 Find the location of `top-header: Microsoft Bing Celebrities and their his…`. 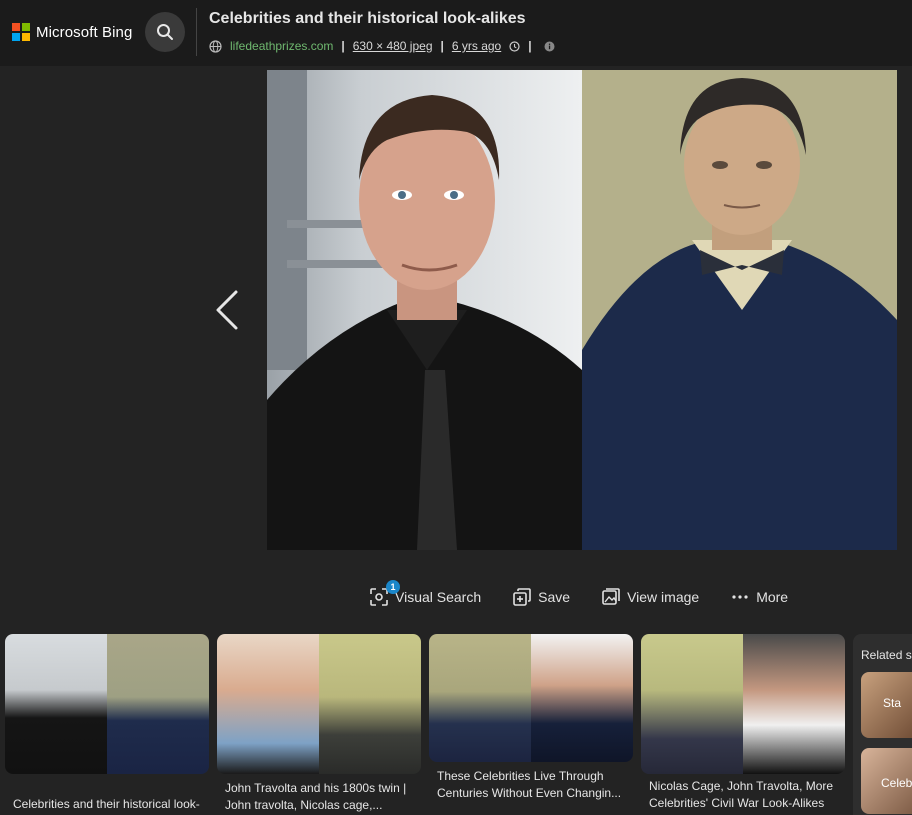

top-header: Microsoft Bing Celebrities and their his… is located at coordinates (456, 33).